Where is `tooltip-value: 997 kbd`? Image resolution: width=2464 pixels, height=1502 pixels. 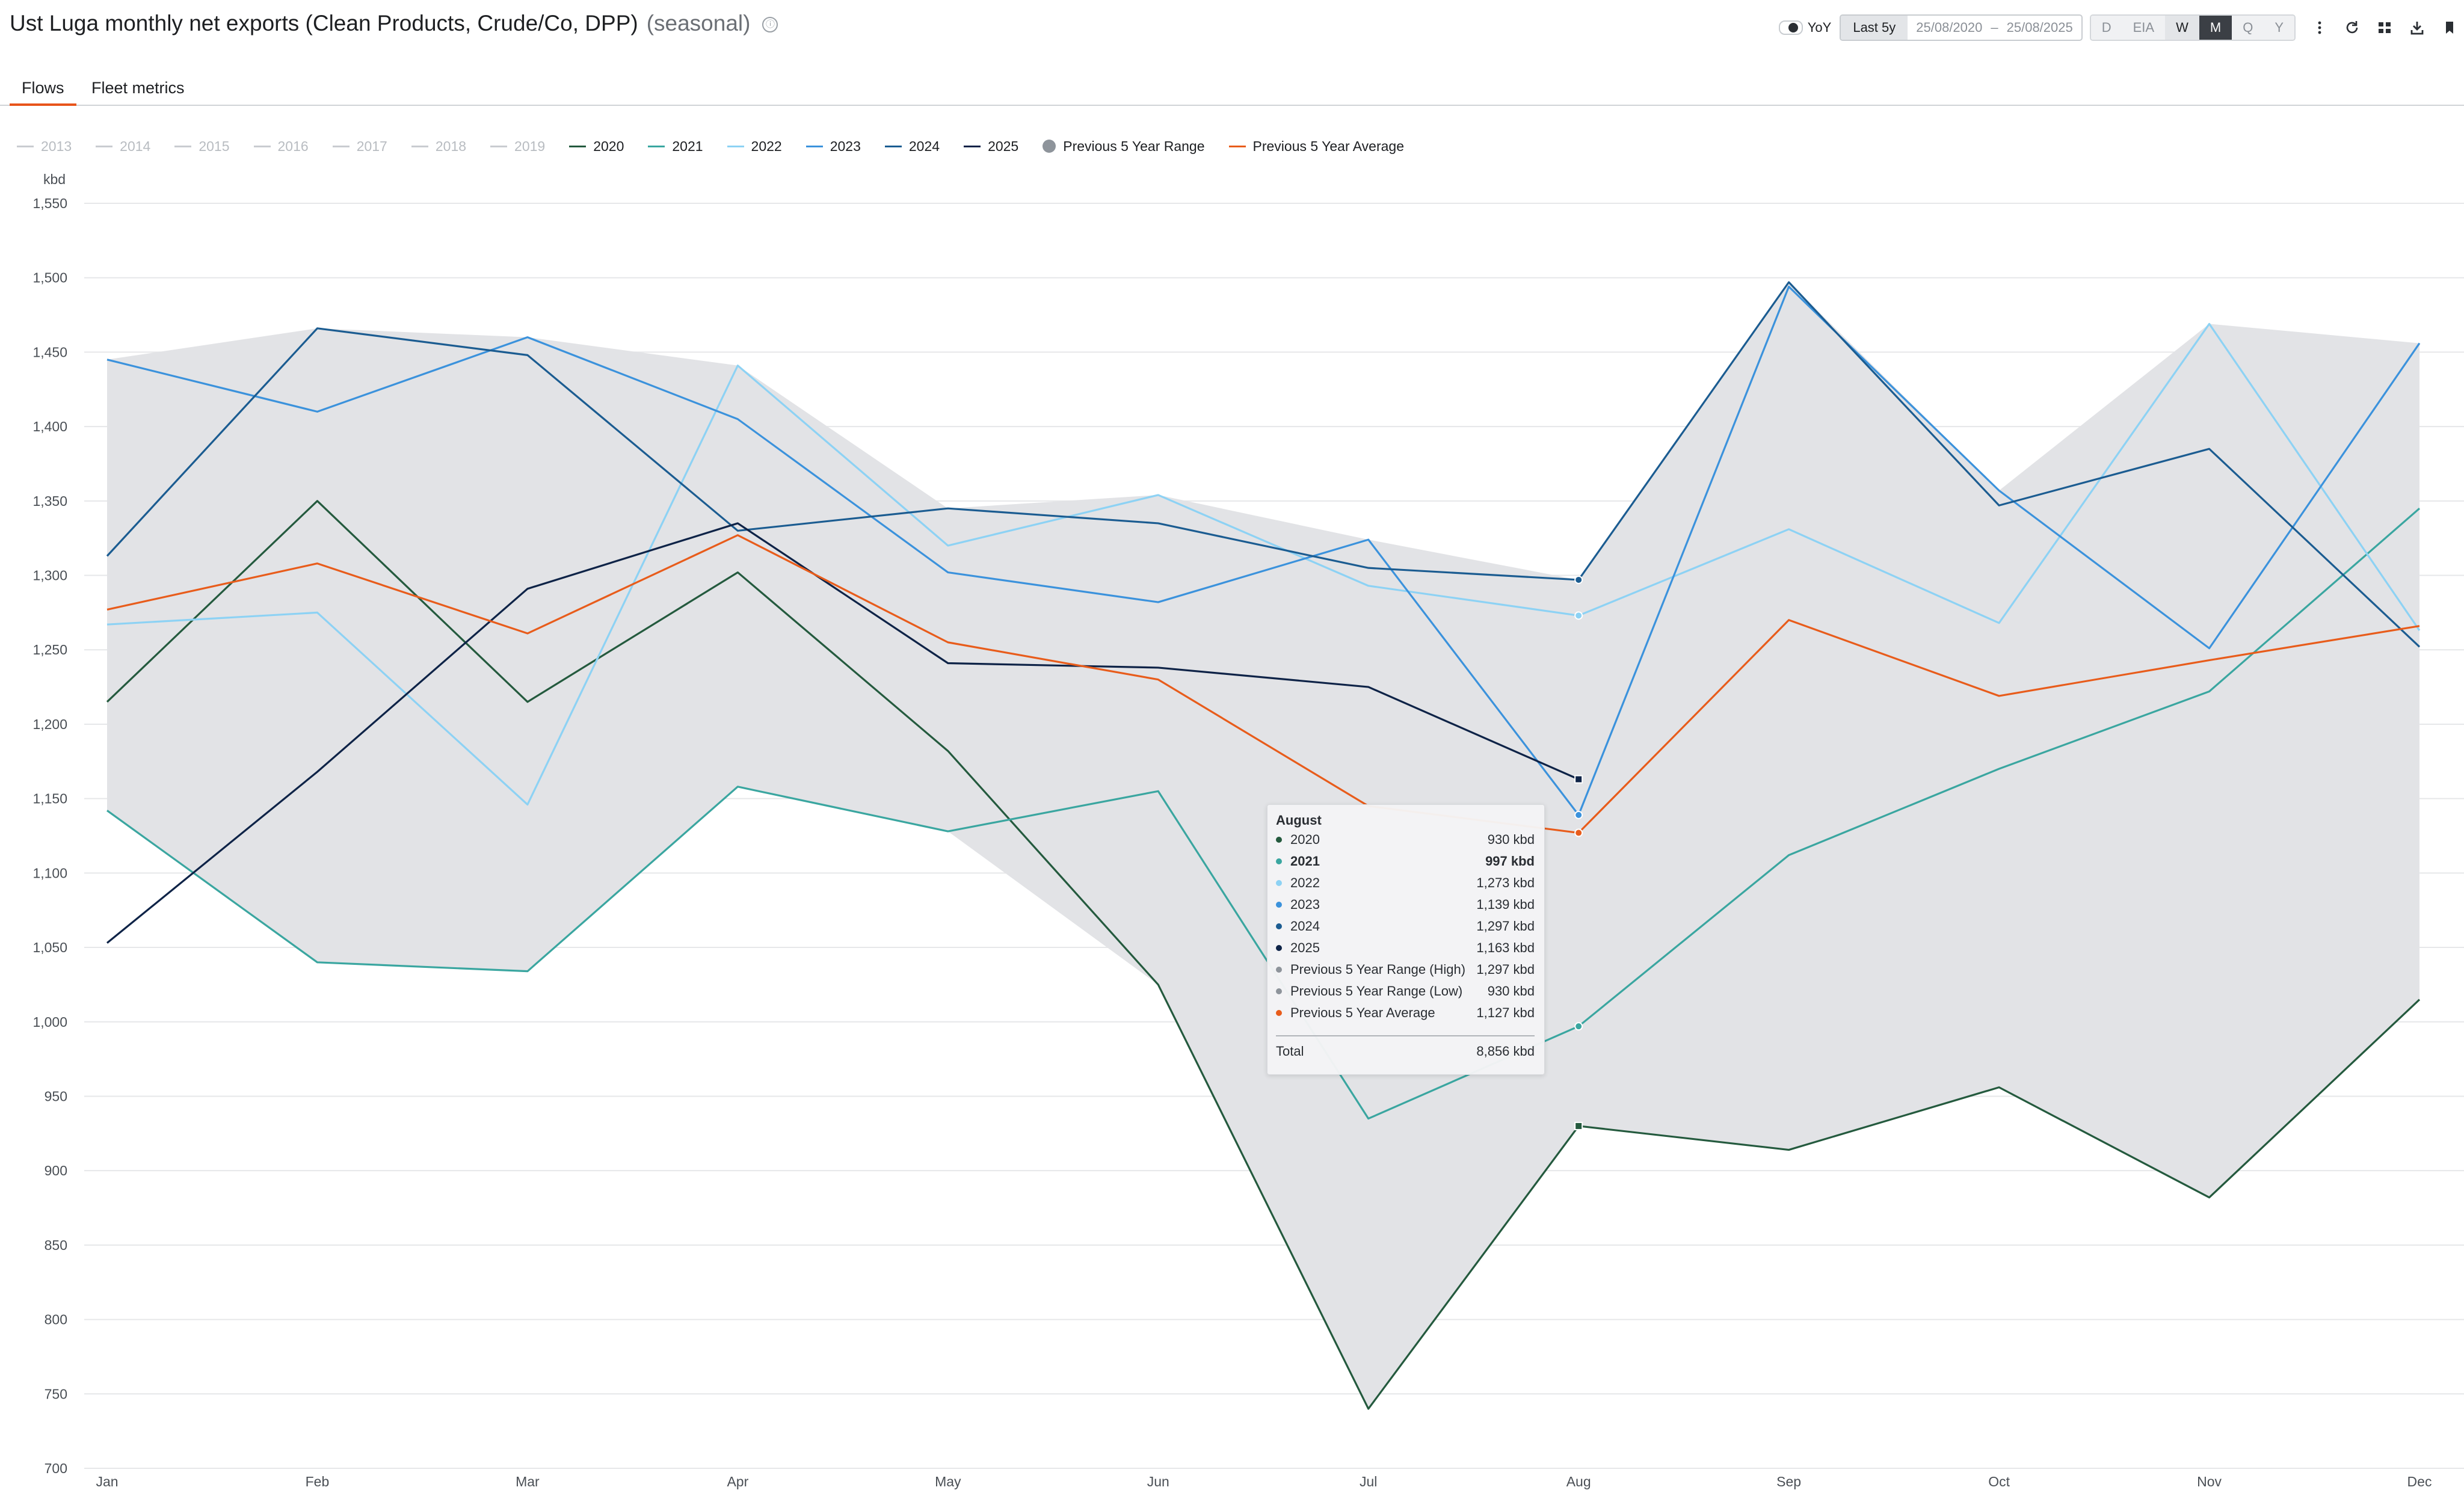 tooltip-value: 997 kbd is located at coordinates (1510, 861).